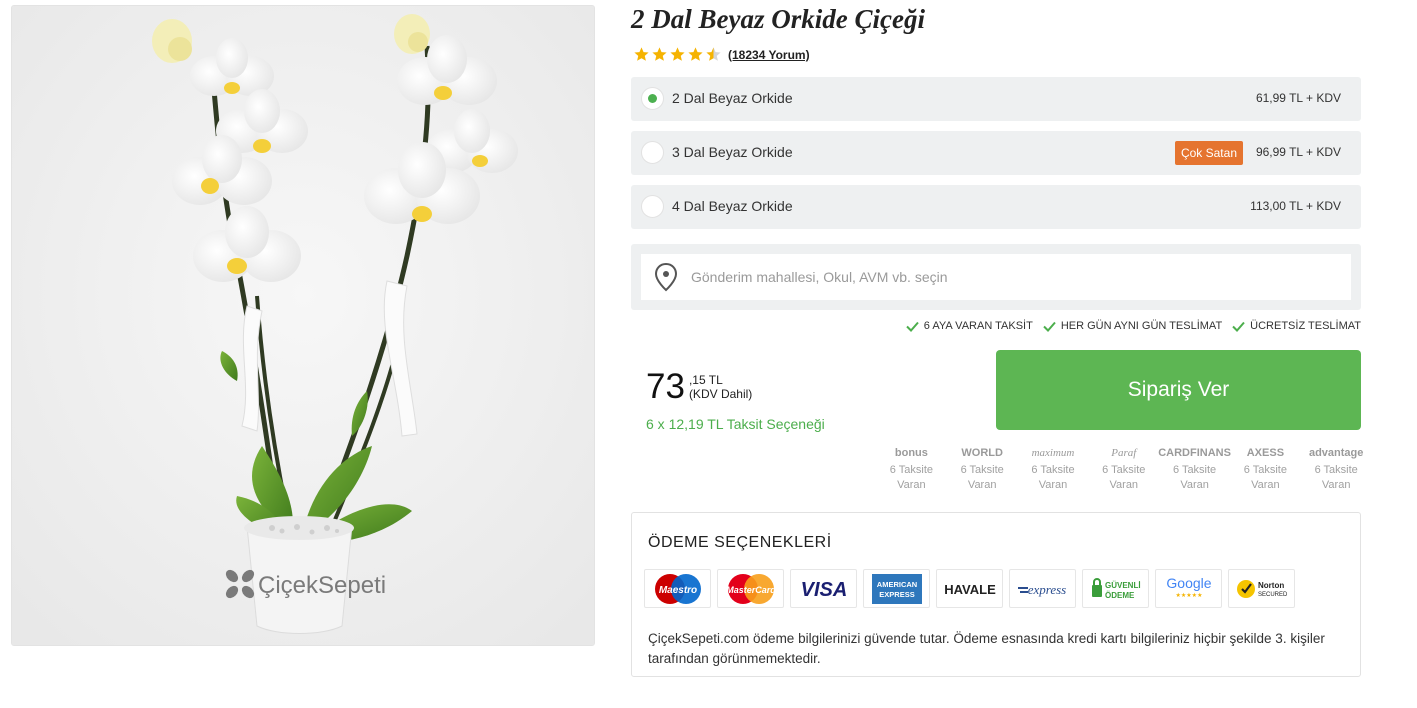 The image size is (1417, 708). I want to click on paraf-logo: Paraf, so click(1124, 453).